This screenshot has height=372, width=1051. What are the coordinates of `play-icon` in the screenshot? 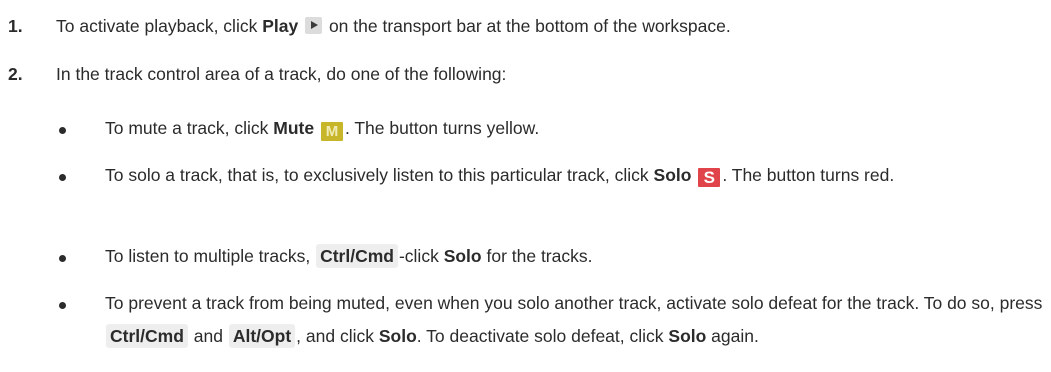 It's located at (314, 25).